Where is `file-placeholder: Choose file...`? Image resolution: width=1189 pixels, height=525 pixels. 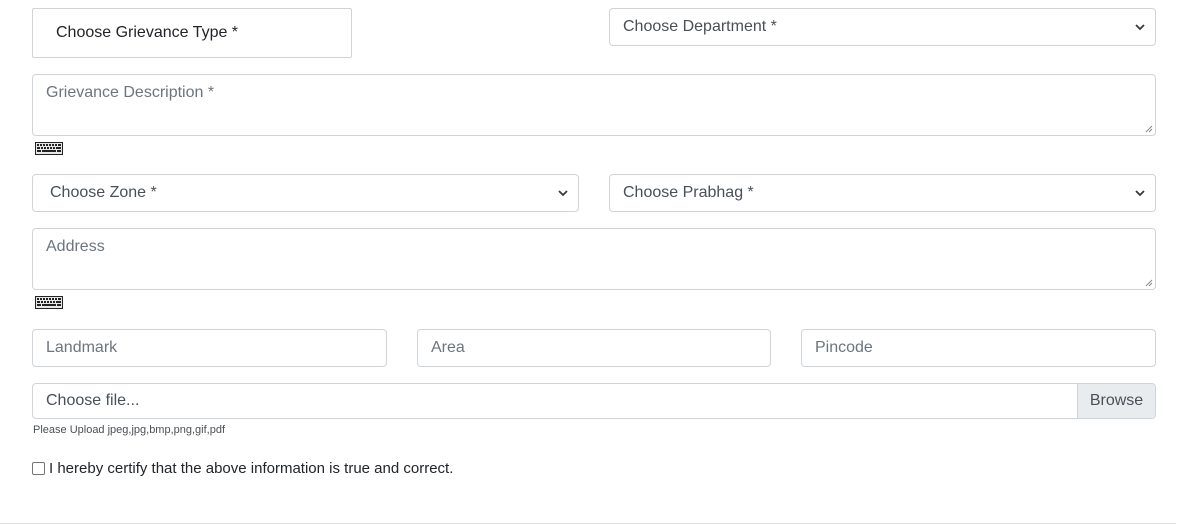 file-placeholder: Choose file... is located at coordinates (93, 400).